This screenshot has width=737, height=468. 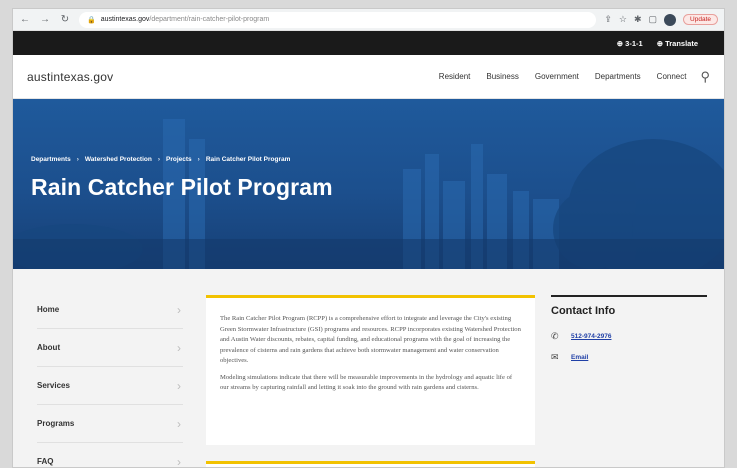 I want to click on sidenav-item-label: Services, so click(x=53, y=385).